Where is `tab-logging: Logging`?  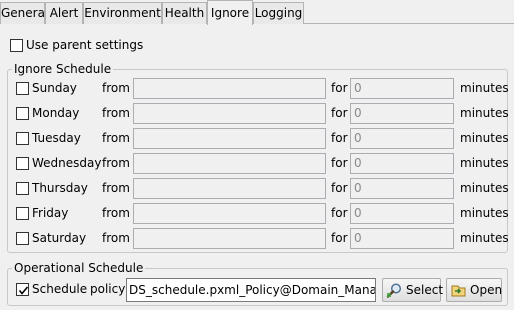
tab-logging: Logging is located at coordinates (278, 13).